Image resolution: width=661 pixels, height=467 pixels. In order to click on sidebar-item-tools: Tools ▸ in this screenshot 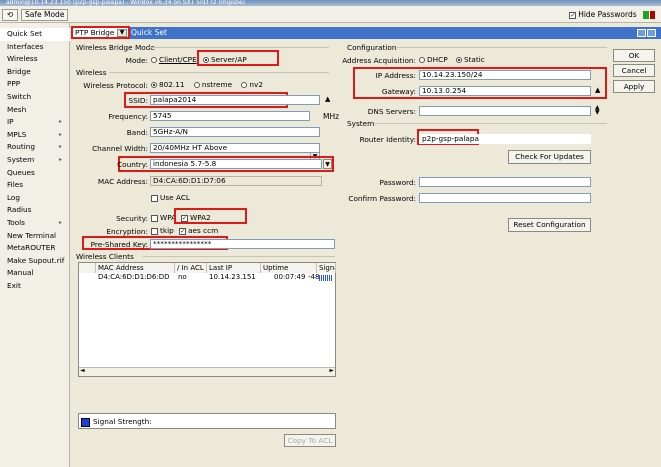, I will do `click(35, 223)`.